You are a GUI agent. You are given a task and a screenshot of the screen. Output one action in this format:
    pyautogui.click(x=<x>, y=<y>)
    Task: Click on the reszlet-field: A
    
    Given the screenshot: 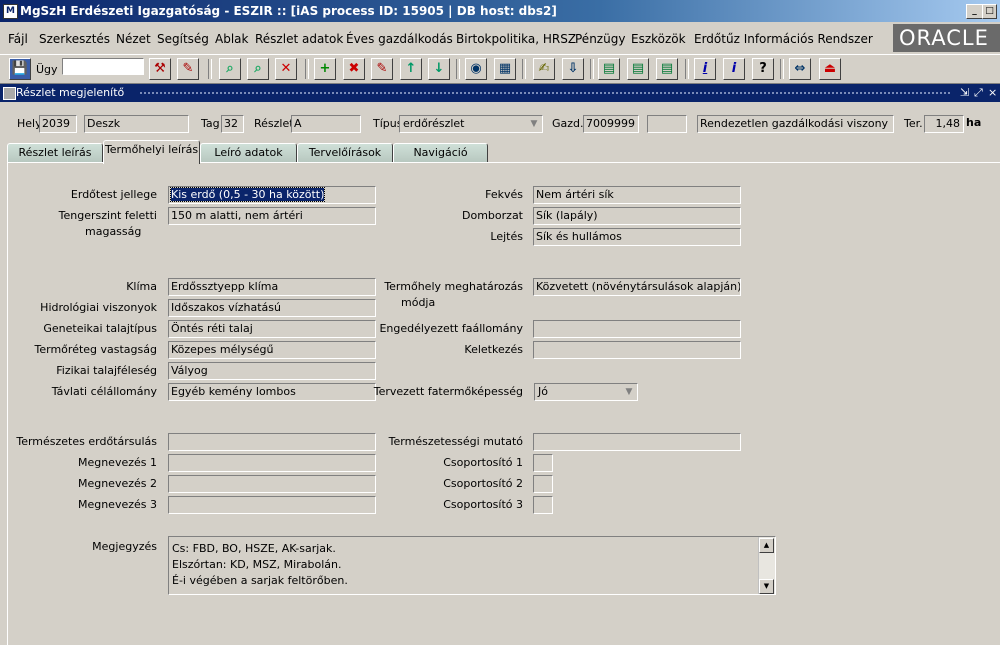 What is the action you would take?
    pyautogui.click(x=326, y=124)
    